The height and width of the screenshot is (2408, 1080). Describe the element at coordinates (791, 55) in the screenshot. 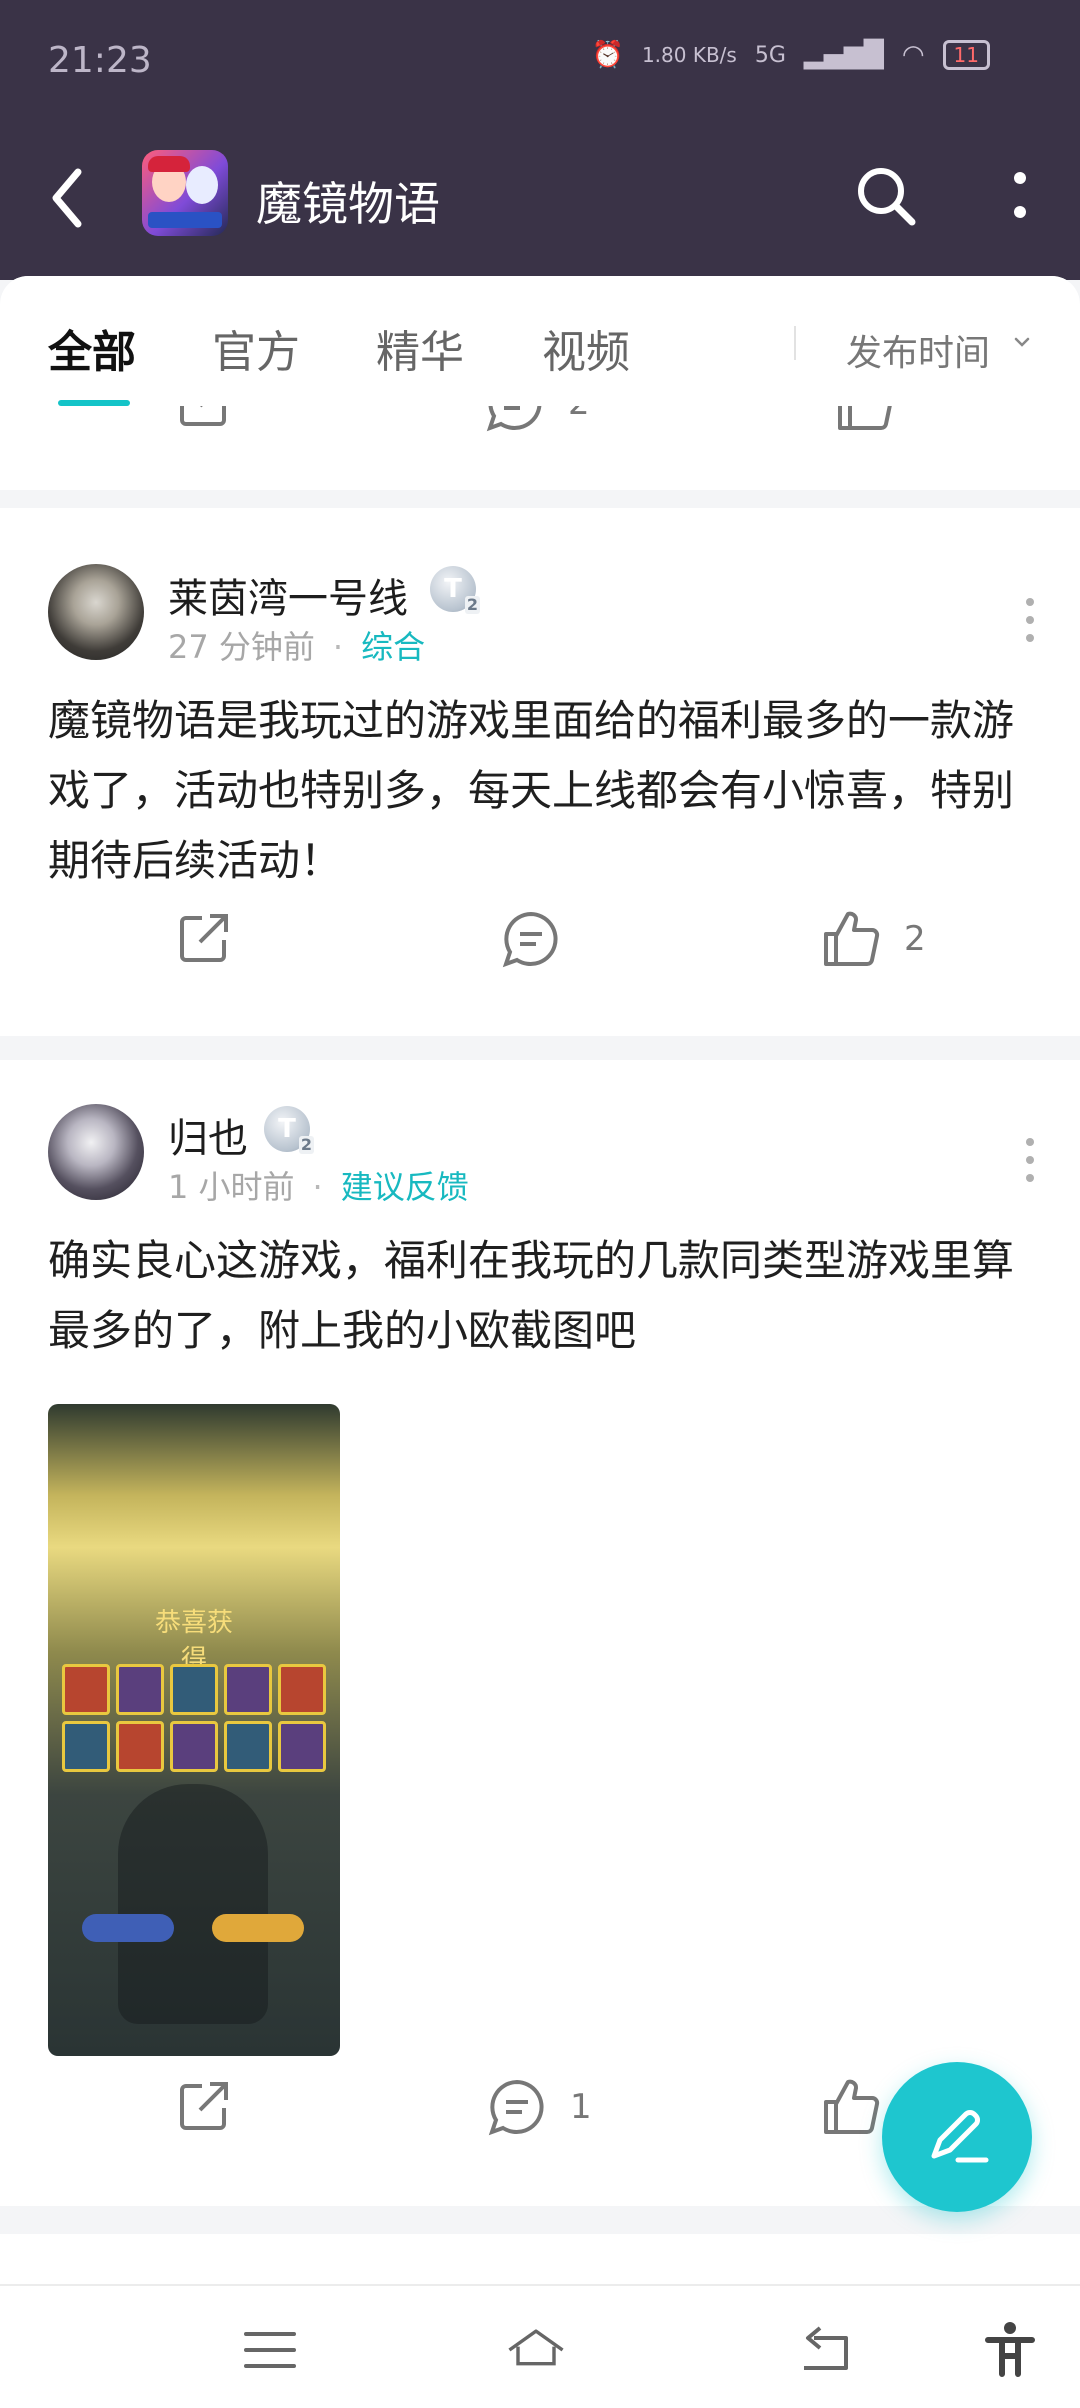

I see `status-icons: ⏰ 1.80 KB/s 5G ▂▄▆█ ◠ 11` at that location.